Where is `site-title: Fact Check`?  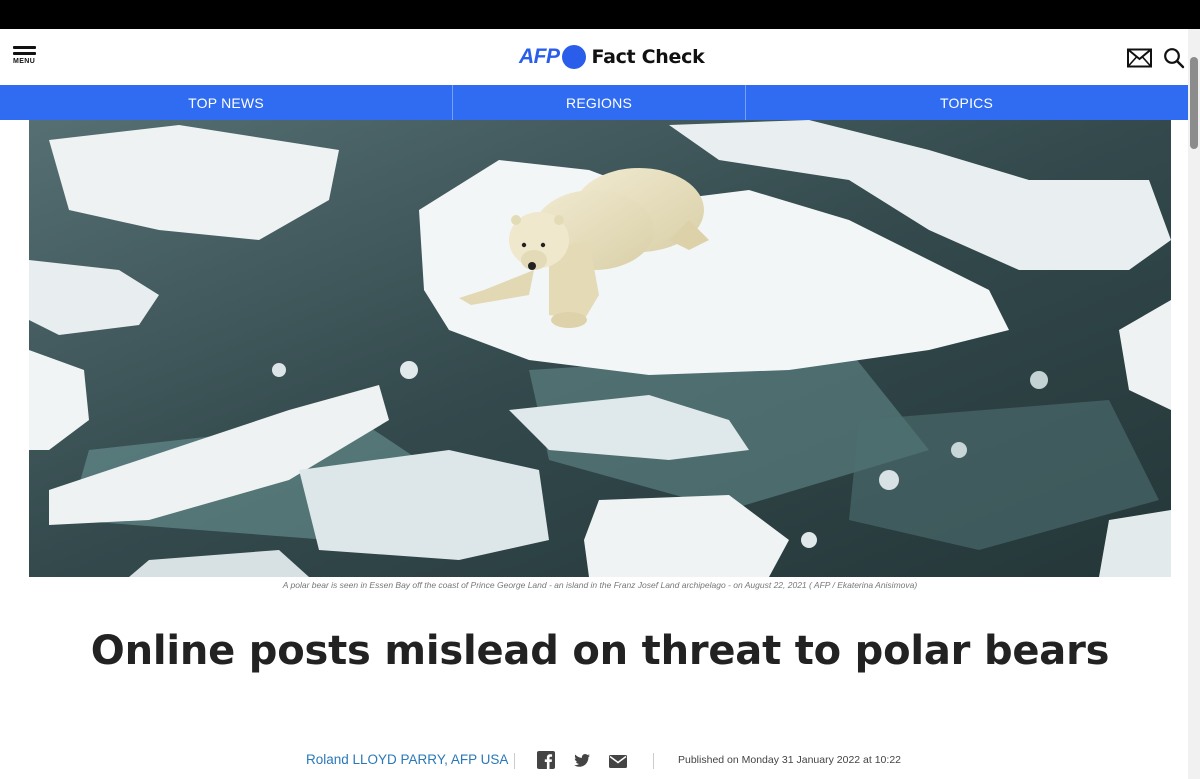
site-title: Fact Check is located at coordinates (648, 57).